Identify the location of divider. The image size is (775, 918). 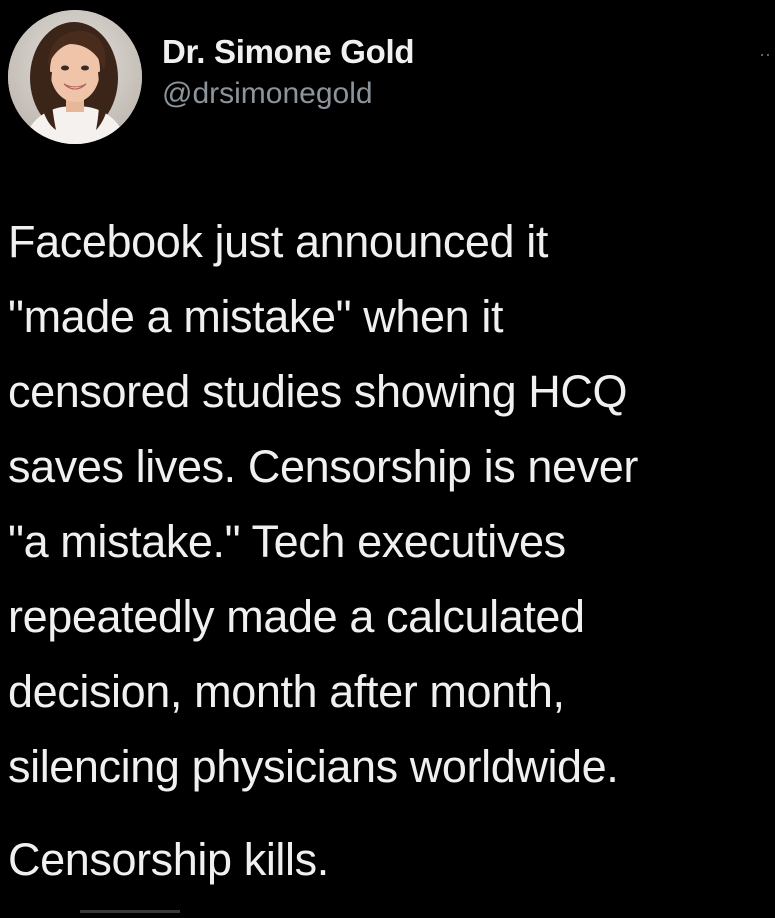
(130, 911).